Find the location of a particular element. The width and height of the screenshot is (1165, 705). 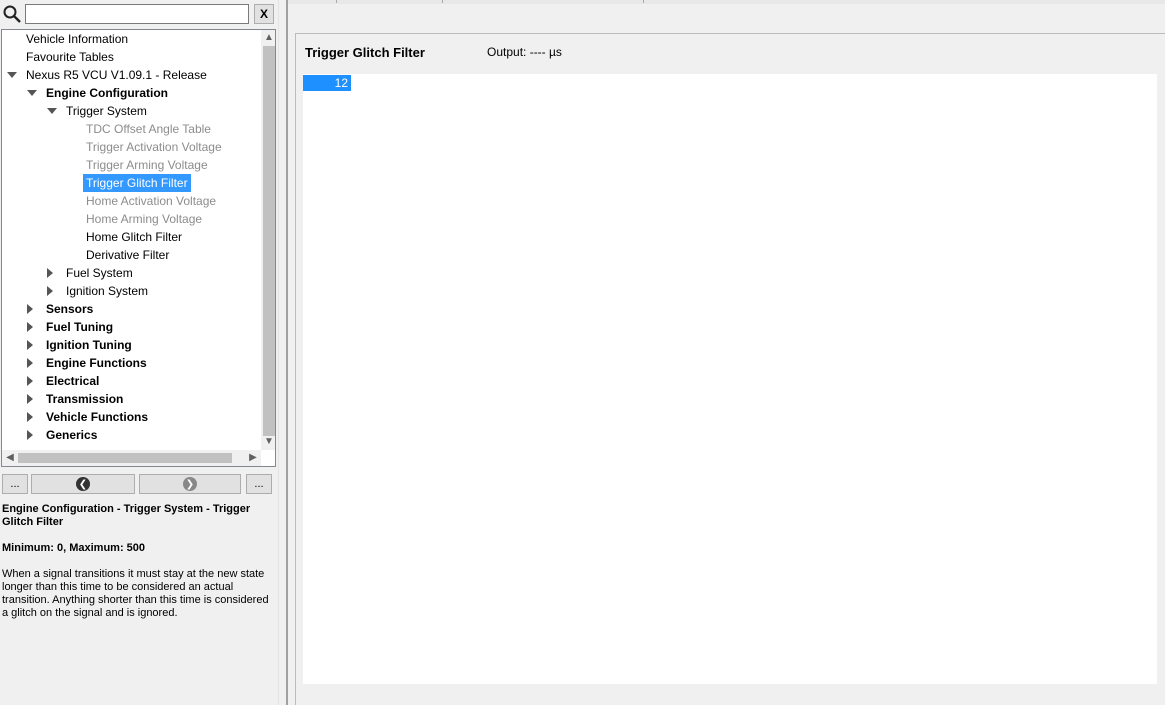

tree-item-label: Home Glitch Filter is located at coordinates (134, 237).